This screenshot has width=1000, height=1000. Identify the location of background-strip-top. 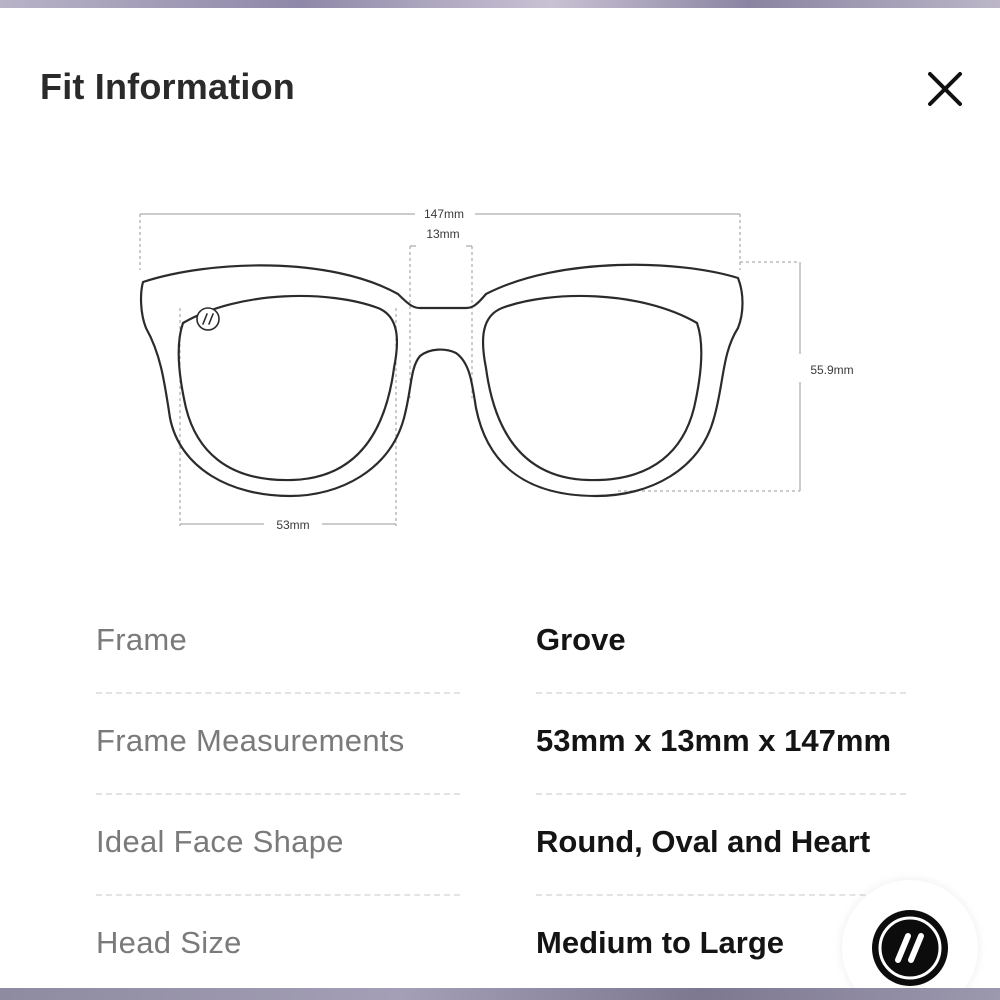
(500, 4).